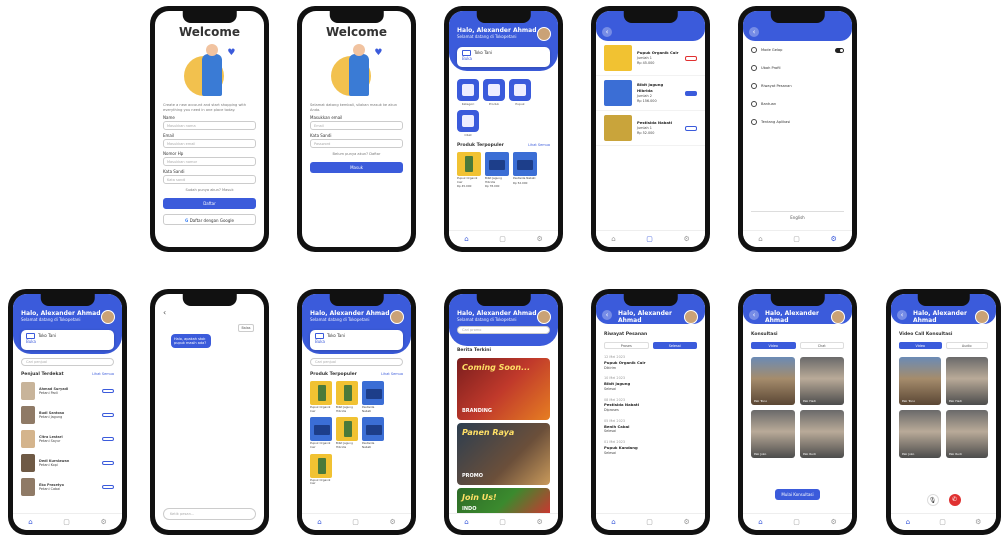 Image resolution: width=1005 pixels, height=538 pixels. Describe the element at coordinates (494, 92) in the screenshot. I see `category-item: Produk` at that location.